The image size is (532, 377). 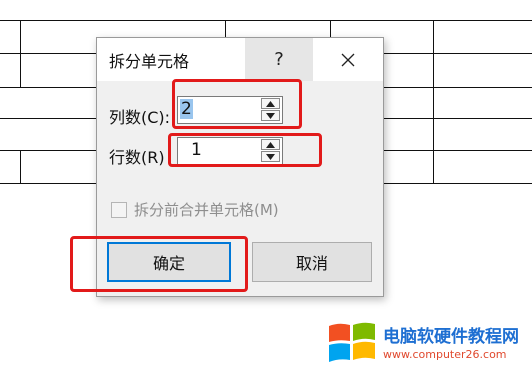 I want to click on site-watermark: 电脑软硬件教程网 www.computer26.com, so click(x=427, y=343).